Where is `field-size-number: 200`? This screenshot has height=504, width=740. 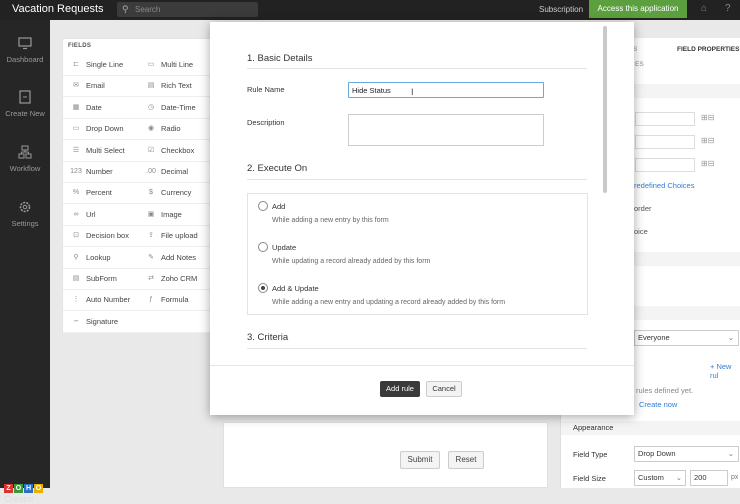 field-size-number: 200 is located at coordinates (709, 478).